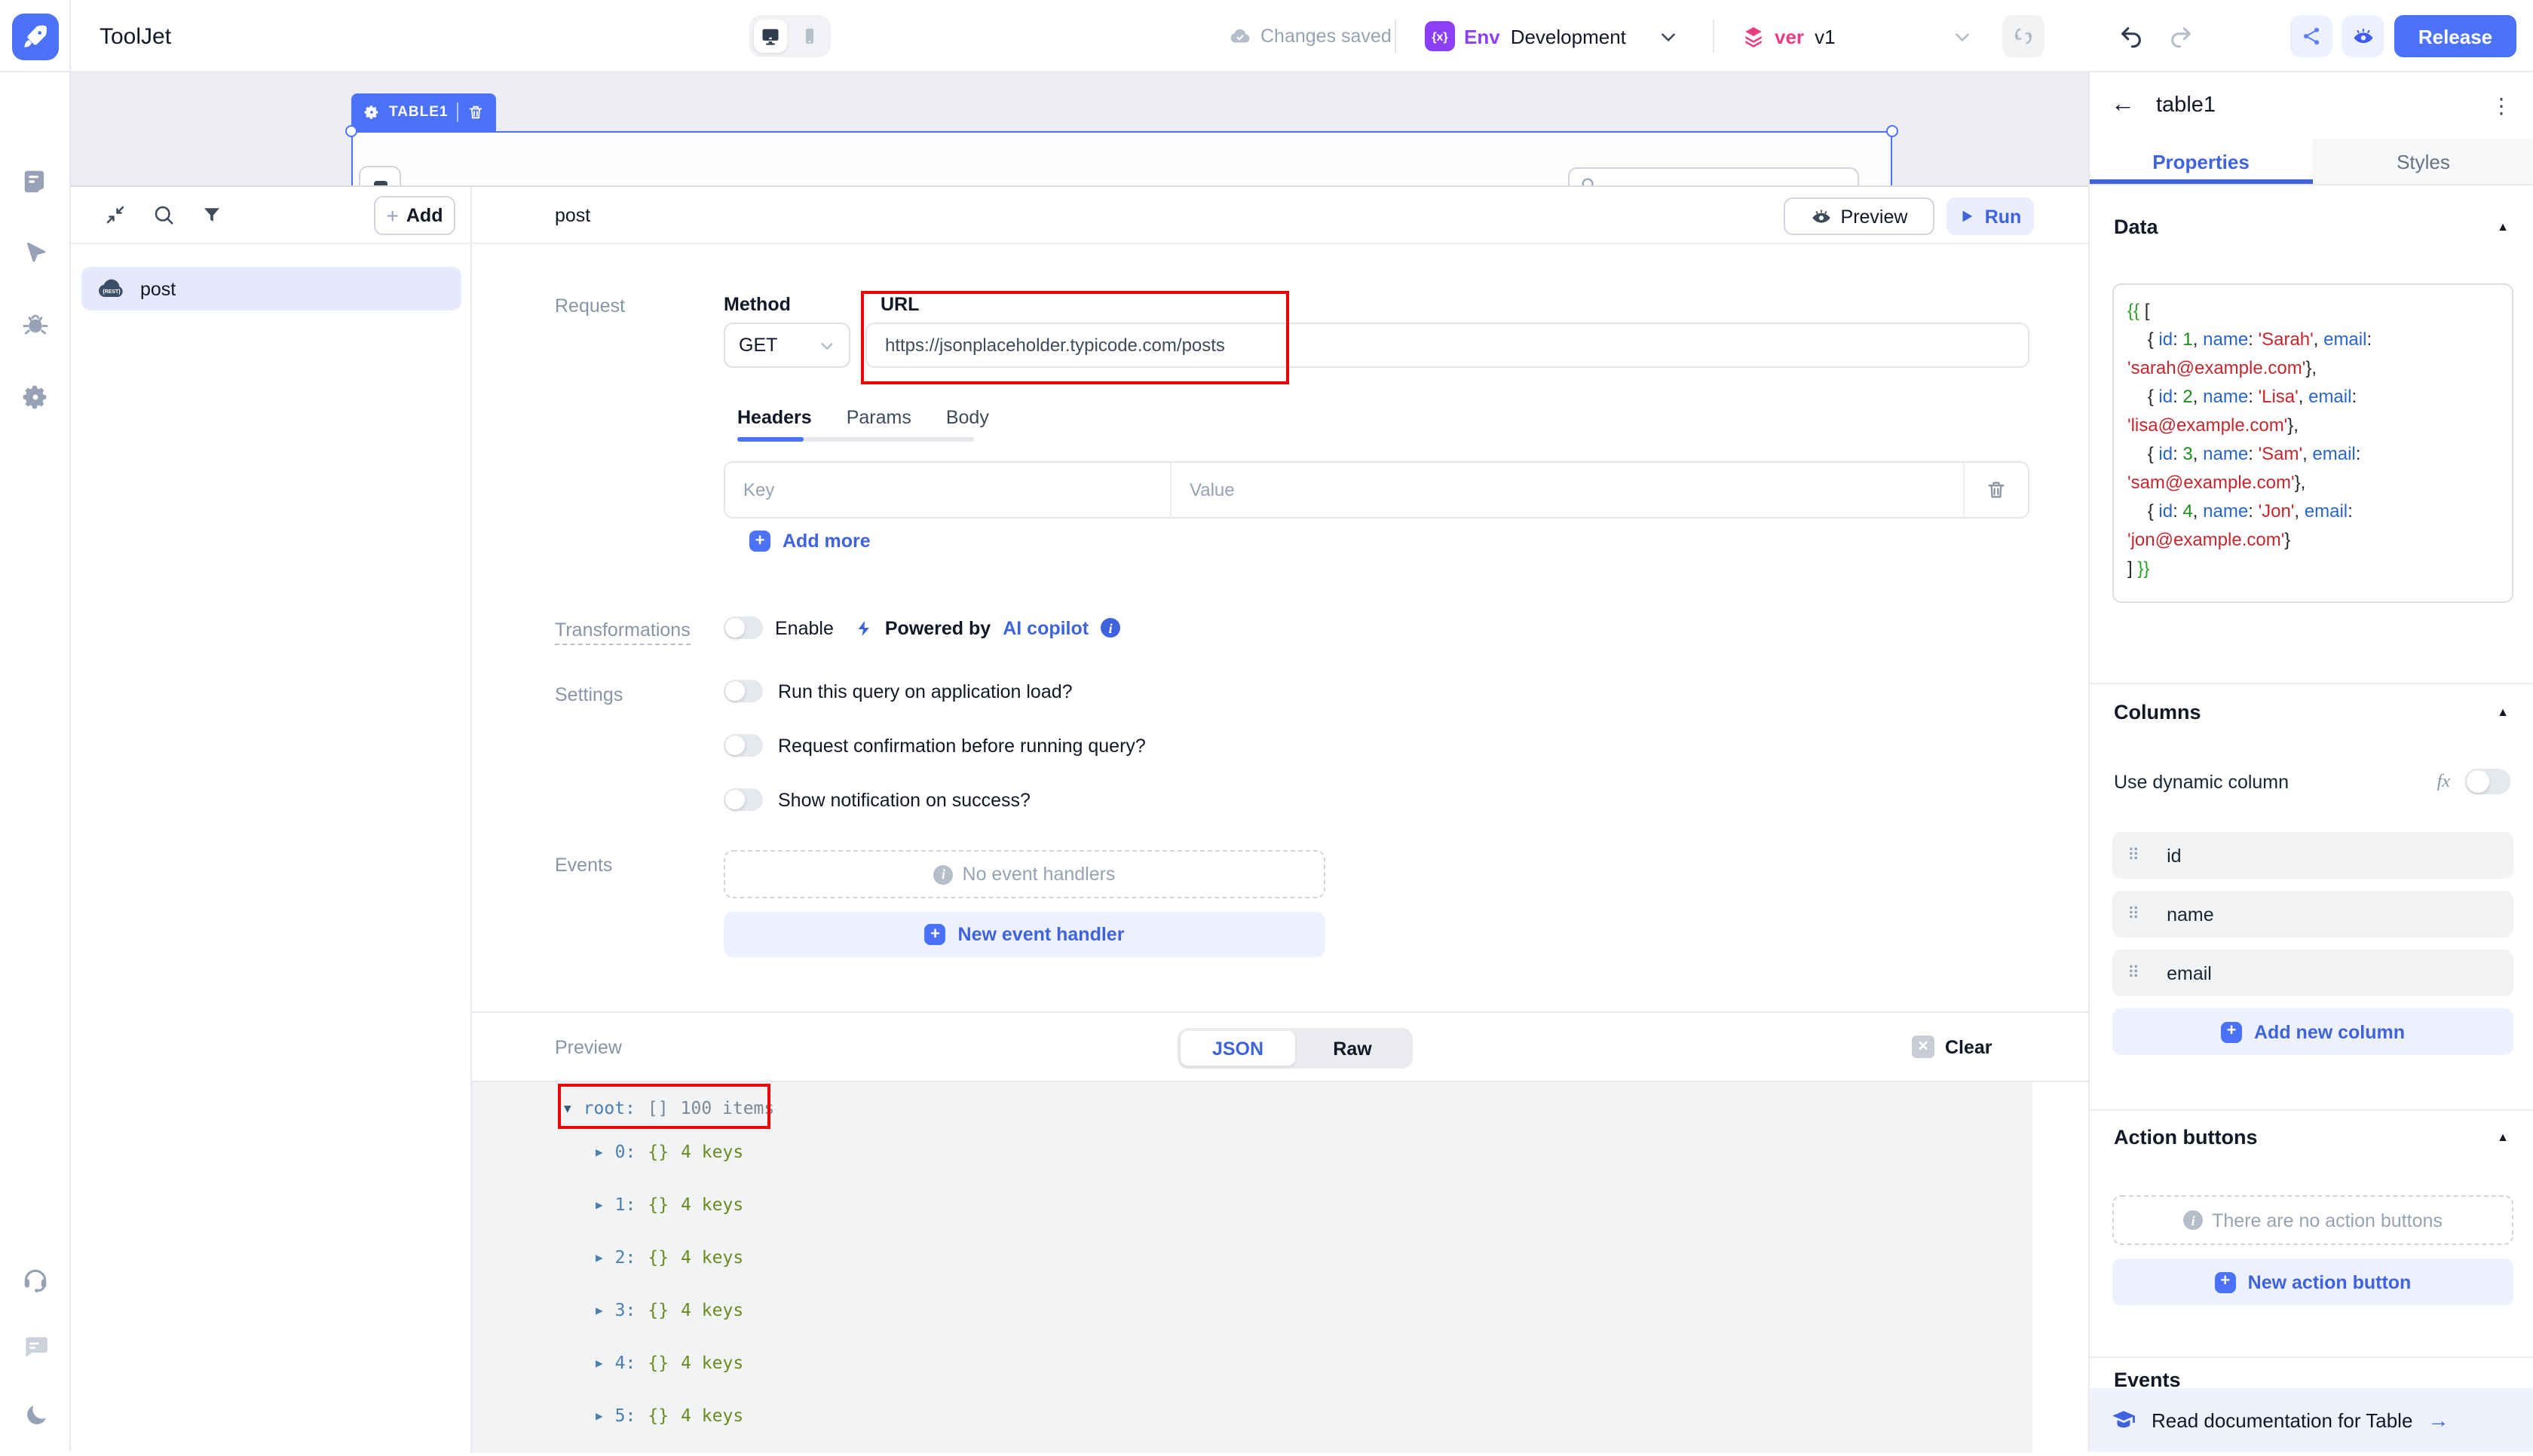 The width and height of the screenshot is (2533, 1456). I want to click on back-arrow-icon: ←, so click(2133, 105).